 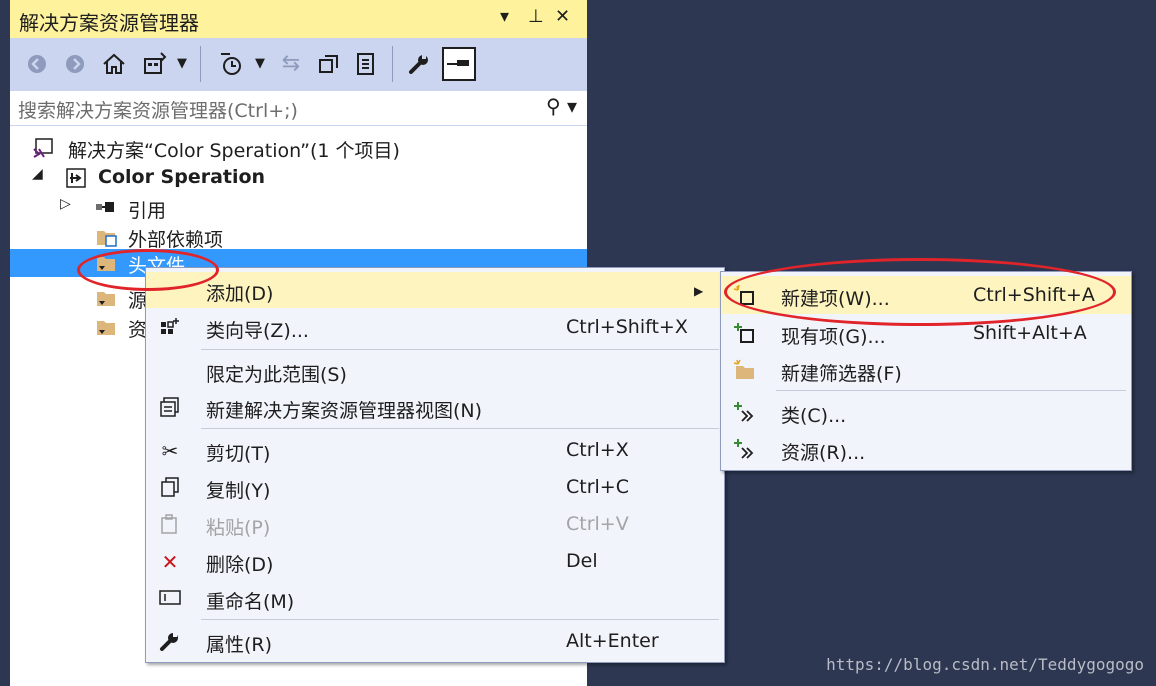 What do you see at coordinates (459, 64) in the screenshot?
I see `preview-selected-icon` at bounding box center [459, 64].